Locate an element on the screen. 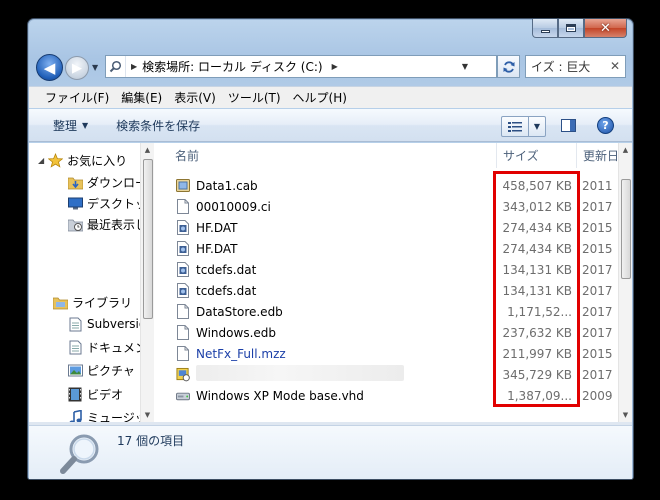  redacted-filename-blur is located at coordinates (300, 373).